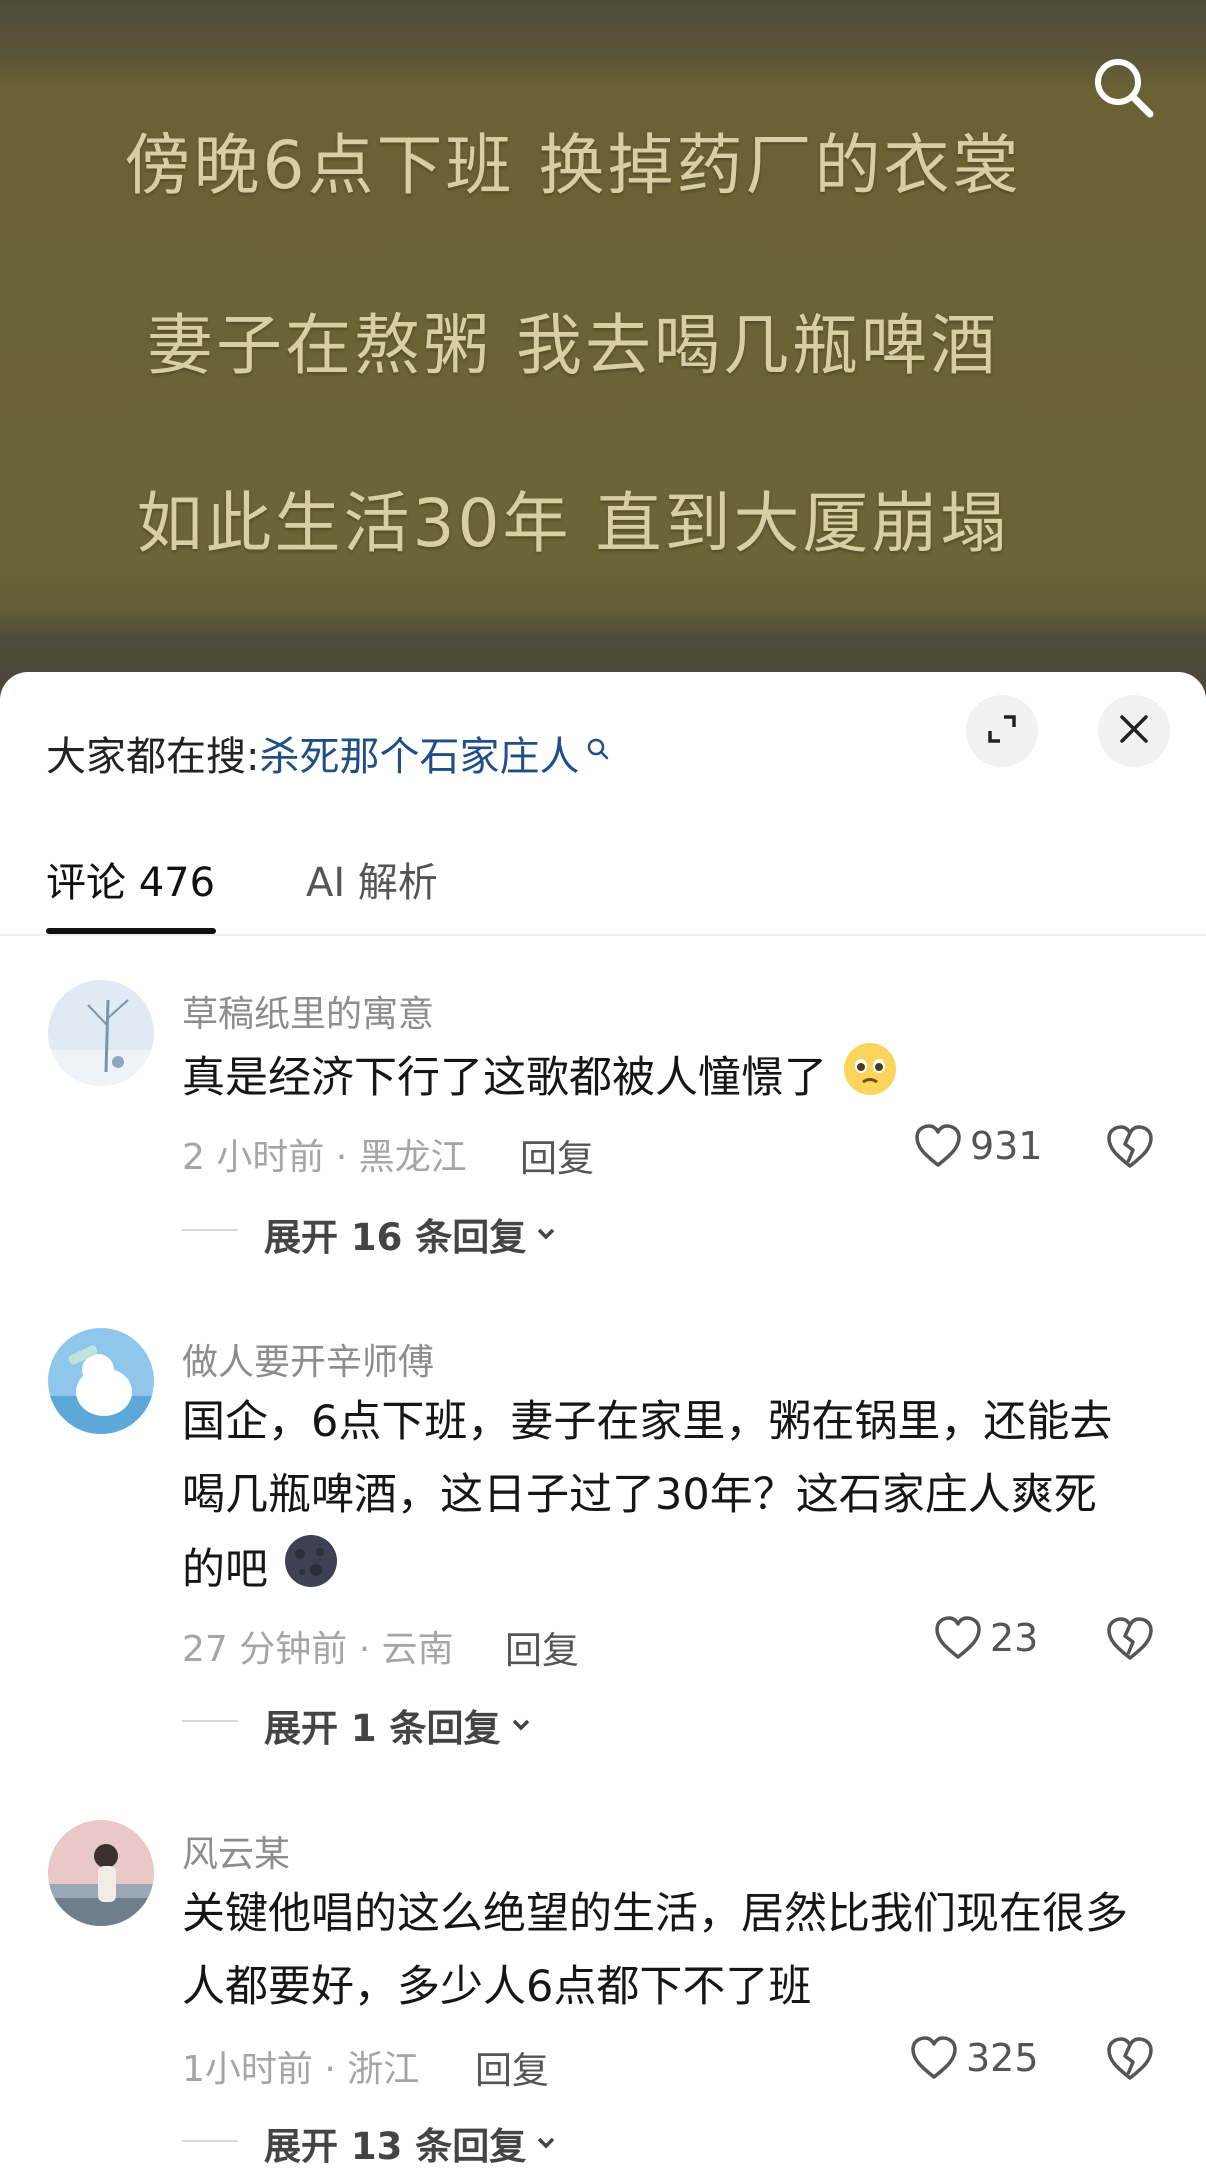 The image size is (1206, 2170). Describe the element at coordinates (647, 1422) in the screenshot. I see `comment-text-line: 国企，6点下班，妻子在家里，粥在锅里，还能去` at that location.